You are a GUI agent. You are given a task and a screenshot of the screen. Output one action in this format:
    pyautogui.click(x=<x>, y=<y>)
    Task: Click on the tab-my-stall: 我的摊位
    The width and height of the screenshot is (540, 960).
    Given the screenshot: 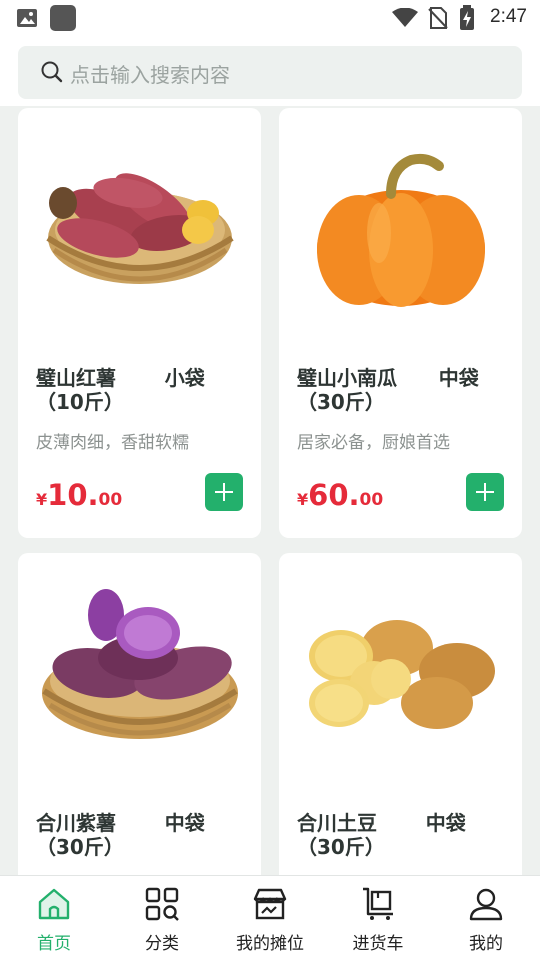 What is the action you would take?
    pyautogui.click(x=270, y=918)
    